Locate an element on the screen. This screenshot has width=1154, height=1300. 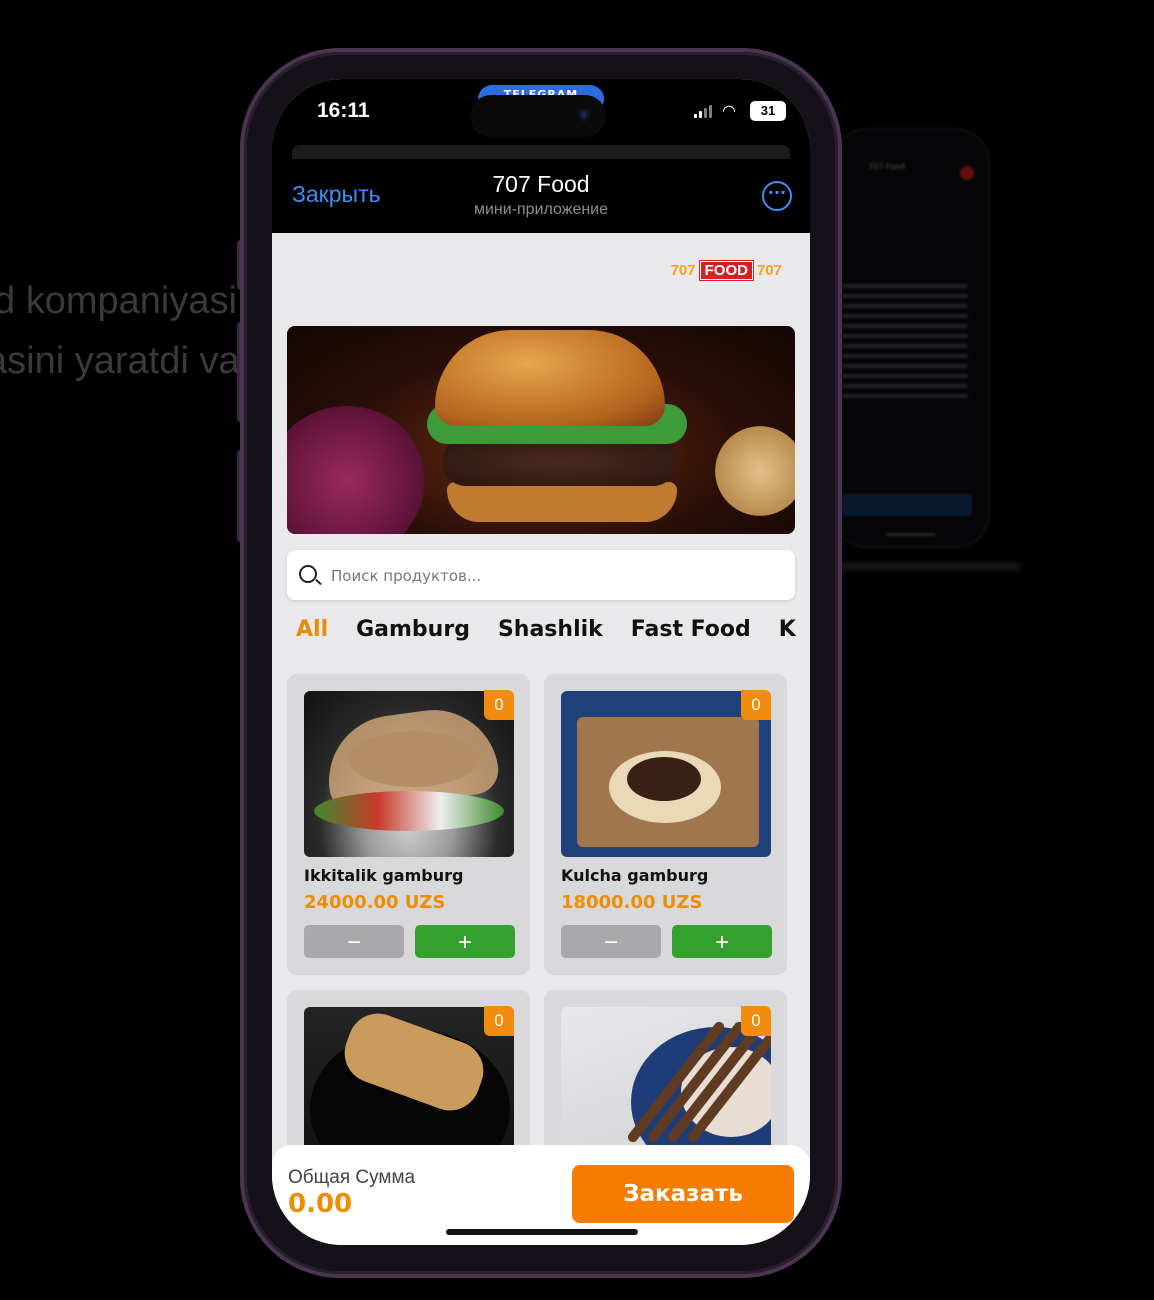
brand-word: FOOD is located at coordinates (726, 270).